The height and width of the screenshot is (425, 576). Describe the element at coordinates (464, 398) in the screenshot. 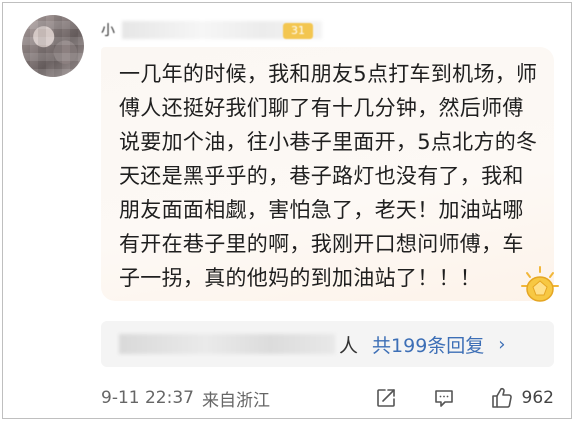

I see `comment-actions: 962` at that location.